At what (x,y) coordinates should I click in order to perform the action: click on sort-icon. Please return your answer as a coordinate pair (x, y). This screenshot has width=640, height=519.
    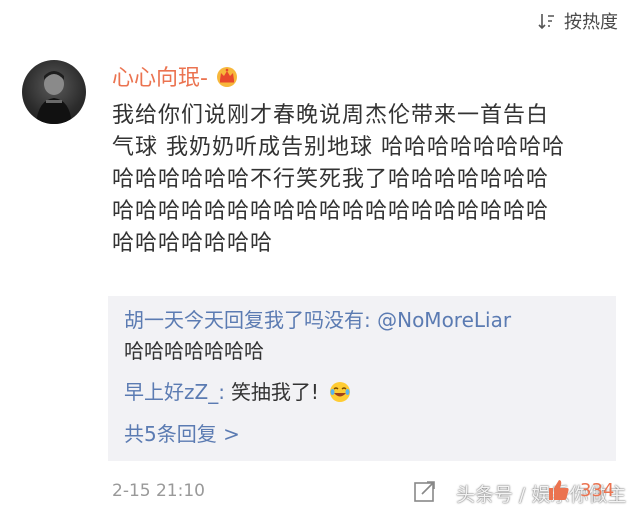
    Looking at the image, I should click on (546, 22).